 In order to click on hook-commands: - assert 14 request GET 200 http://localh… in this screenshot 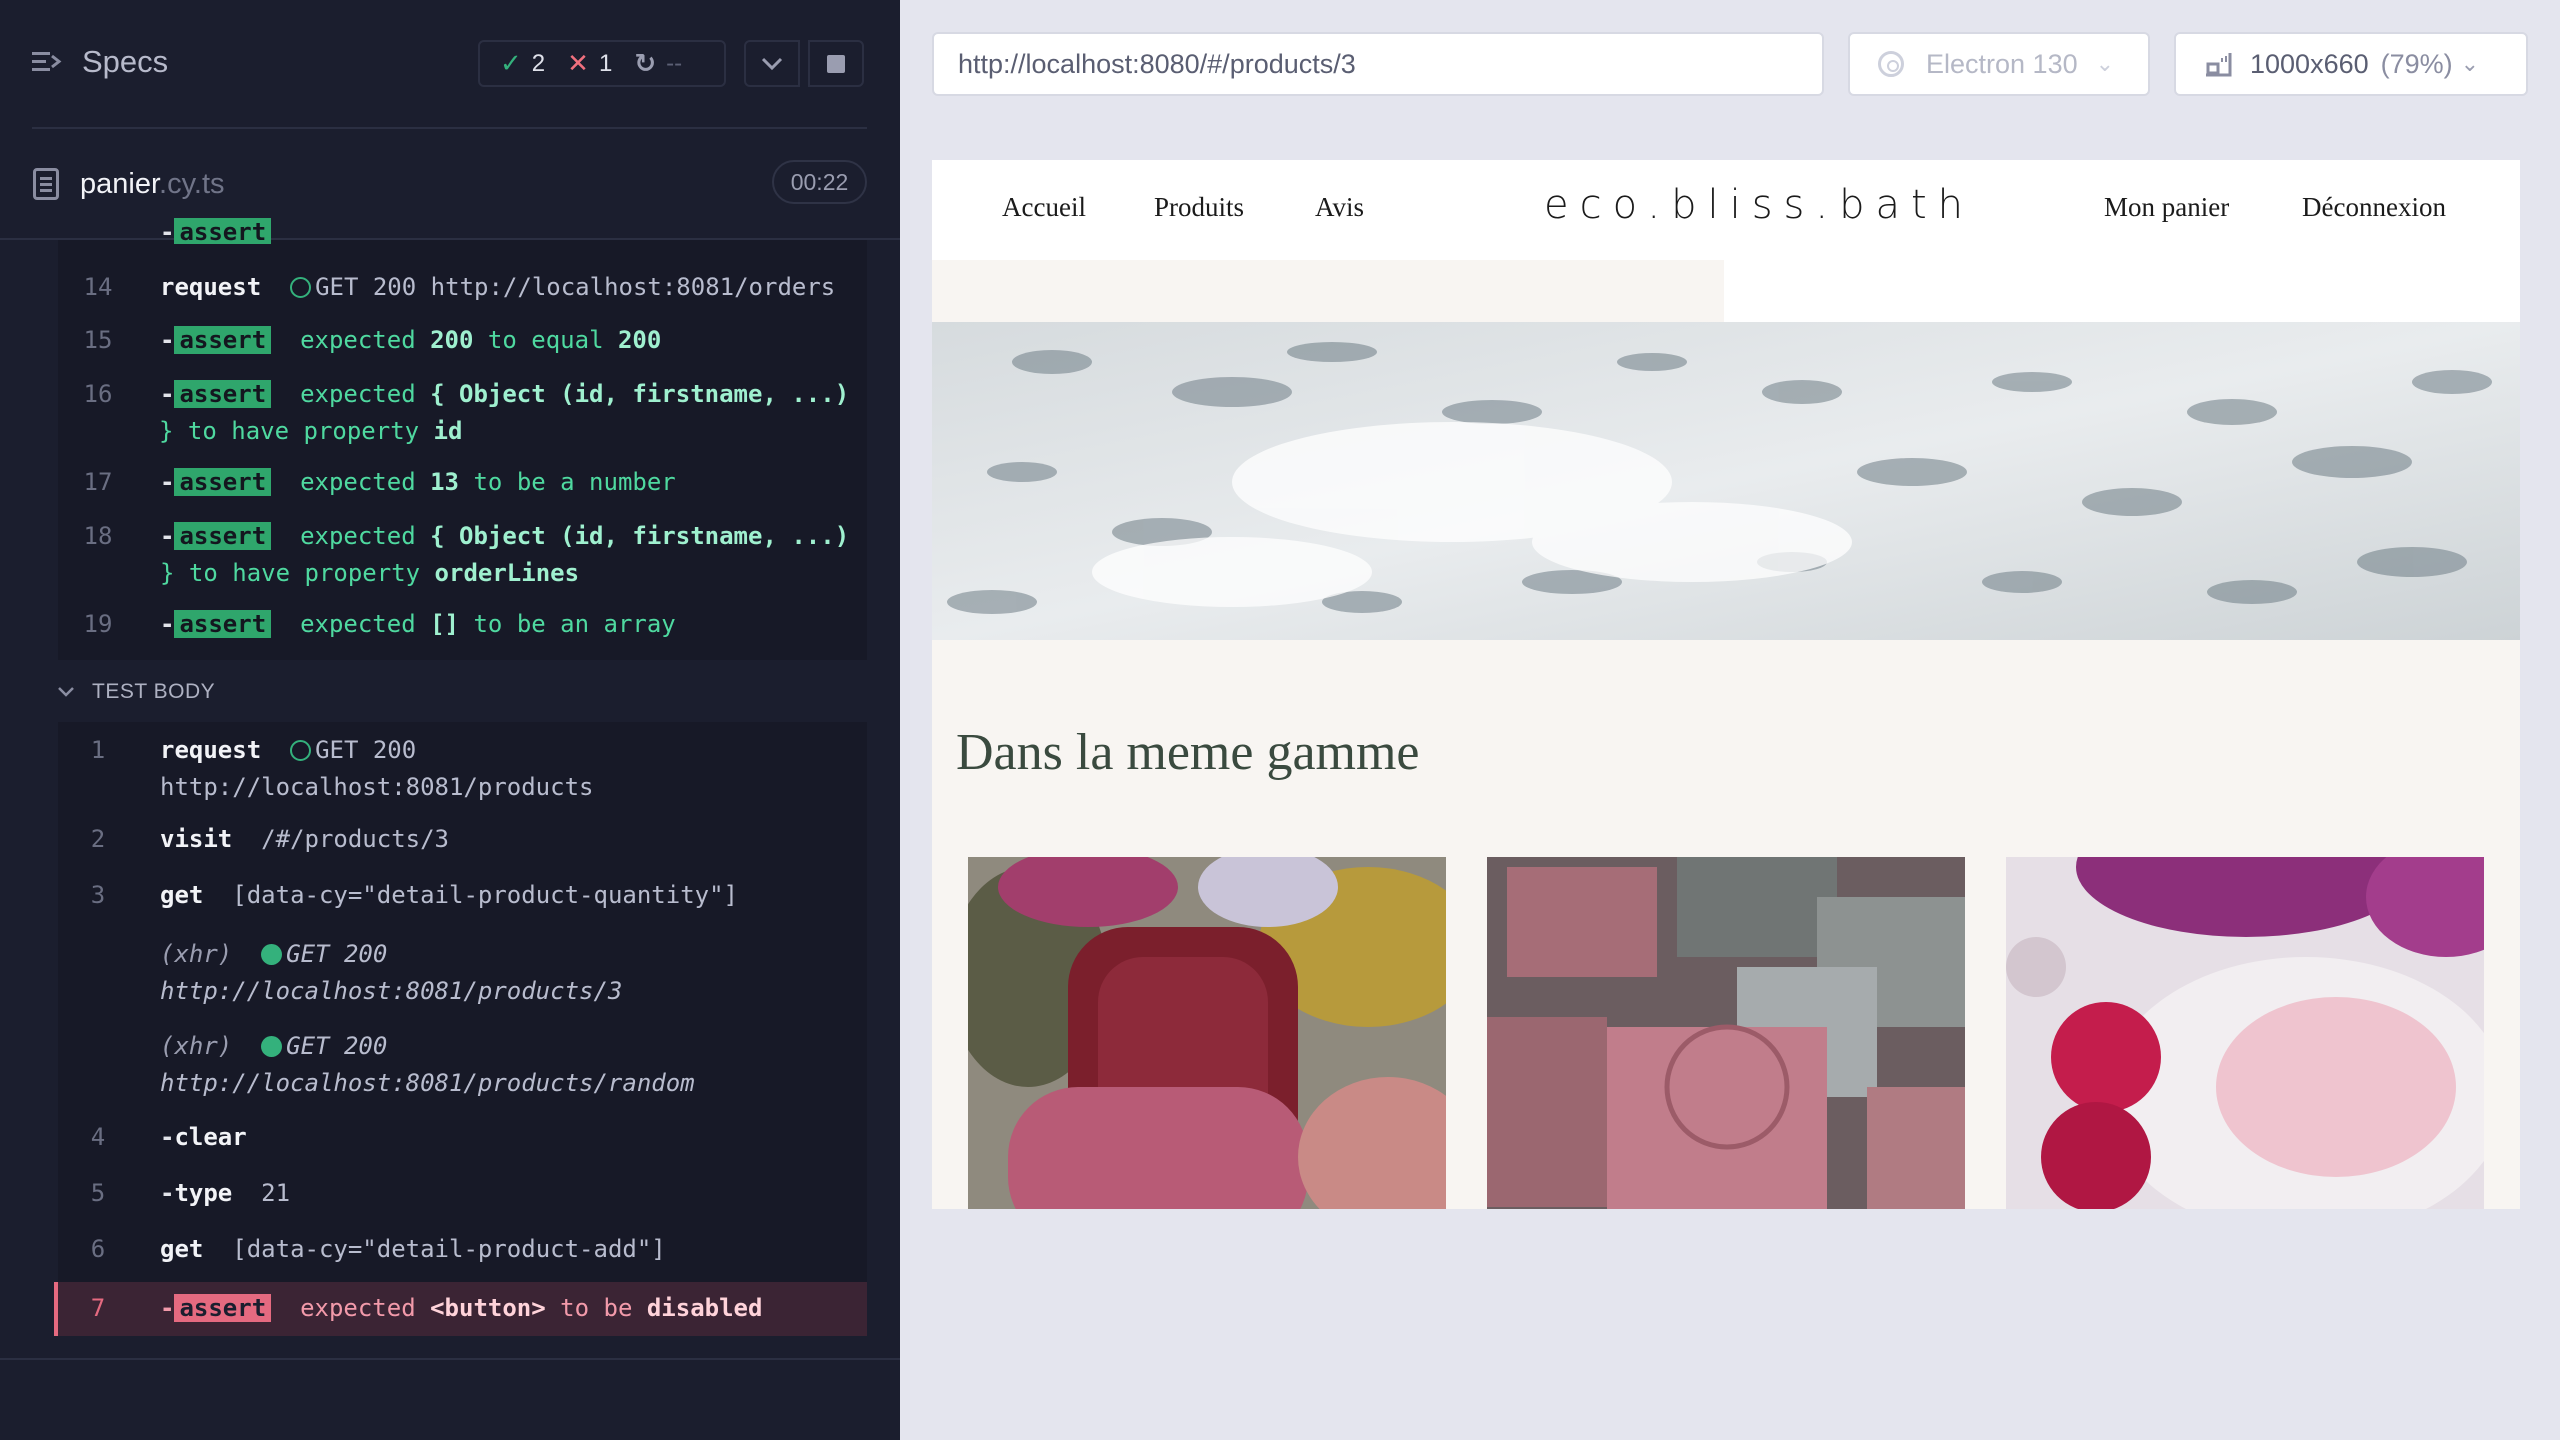, I will do `click(462, 439)`.